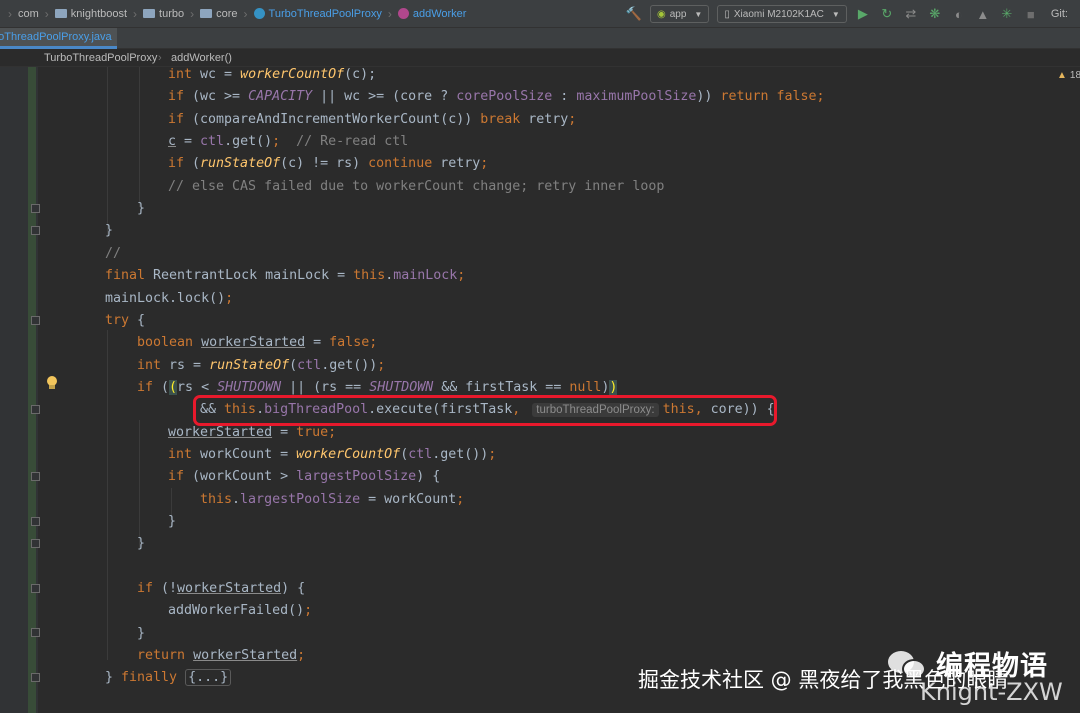 The image size is (1080, 713). I want to click on breadcrumb-item: com, so click(28, 13).